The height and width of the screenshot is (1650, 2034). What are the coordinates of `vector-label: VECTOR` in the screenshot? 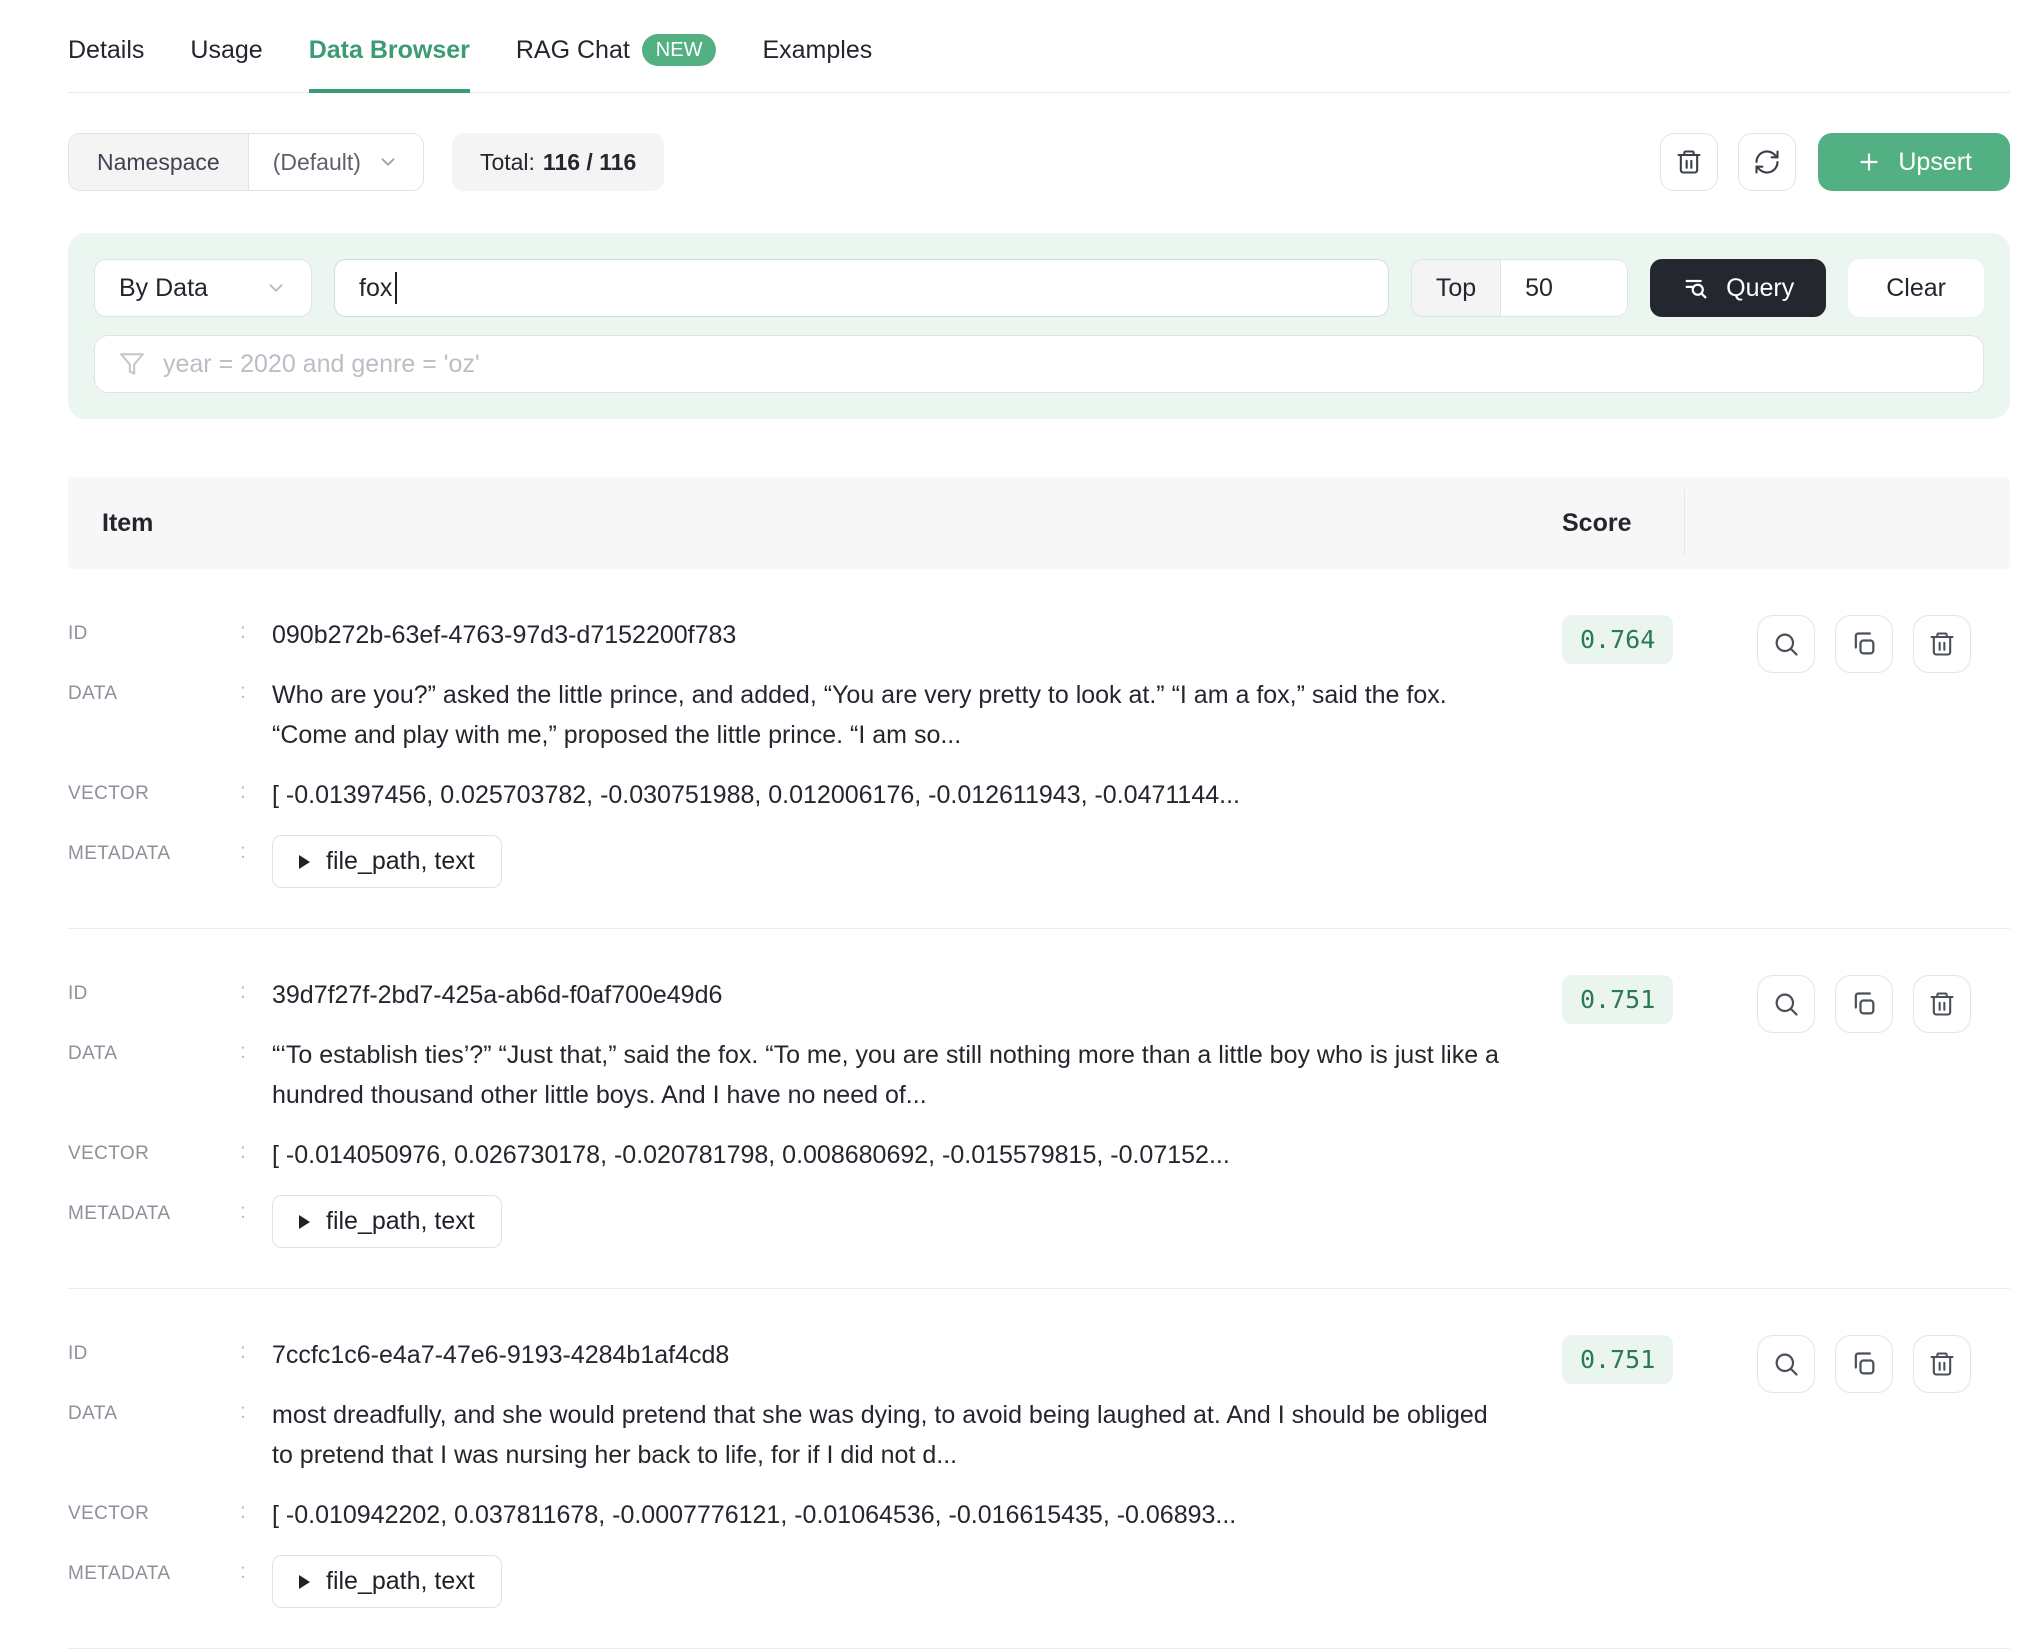 It's located at (109, 1513).